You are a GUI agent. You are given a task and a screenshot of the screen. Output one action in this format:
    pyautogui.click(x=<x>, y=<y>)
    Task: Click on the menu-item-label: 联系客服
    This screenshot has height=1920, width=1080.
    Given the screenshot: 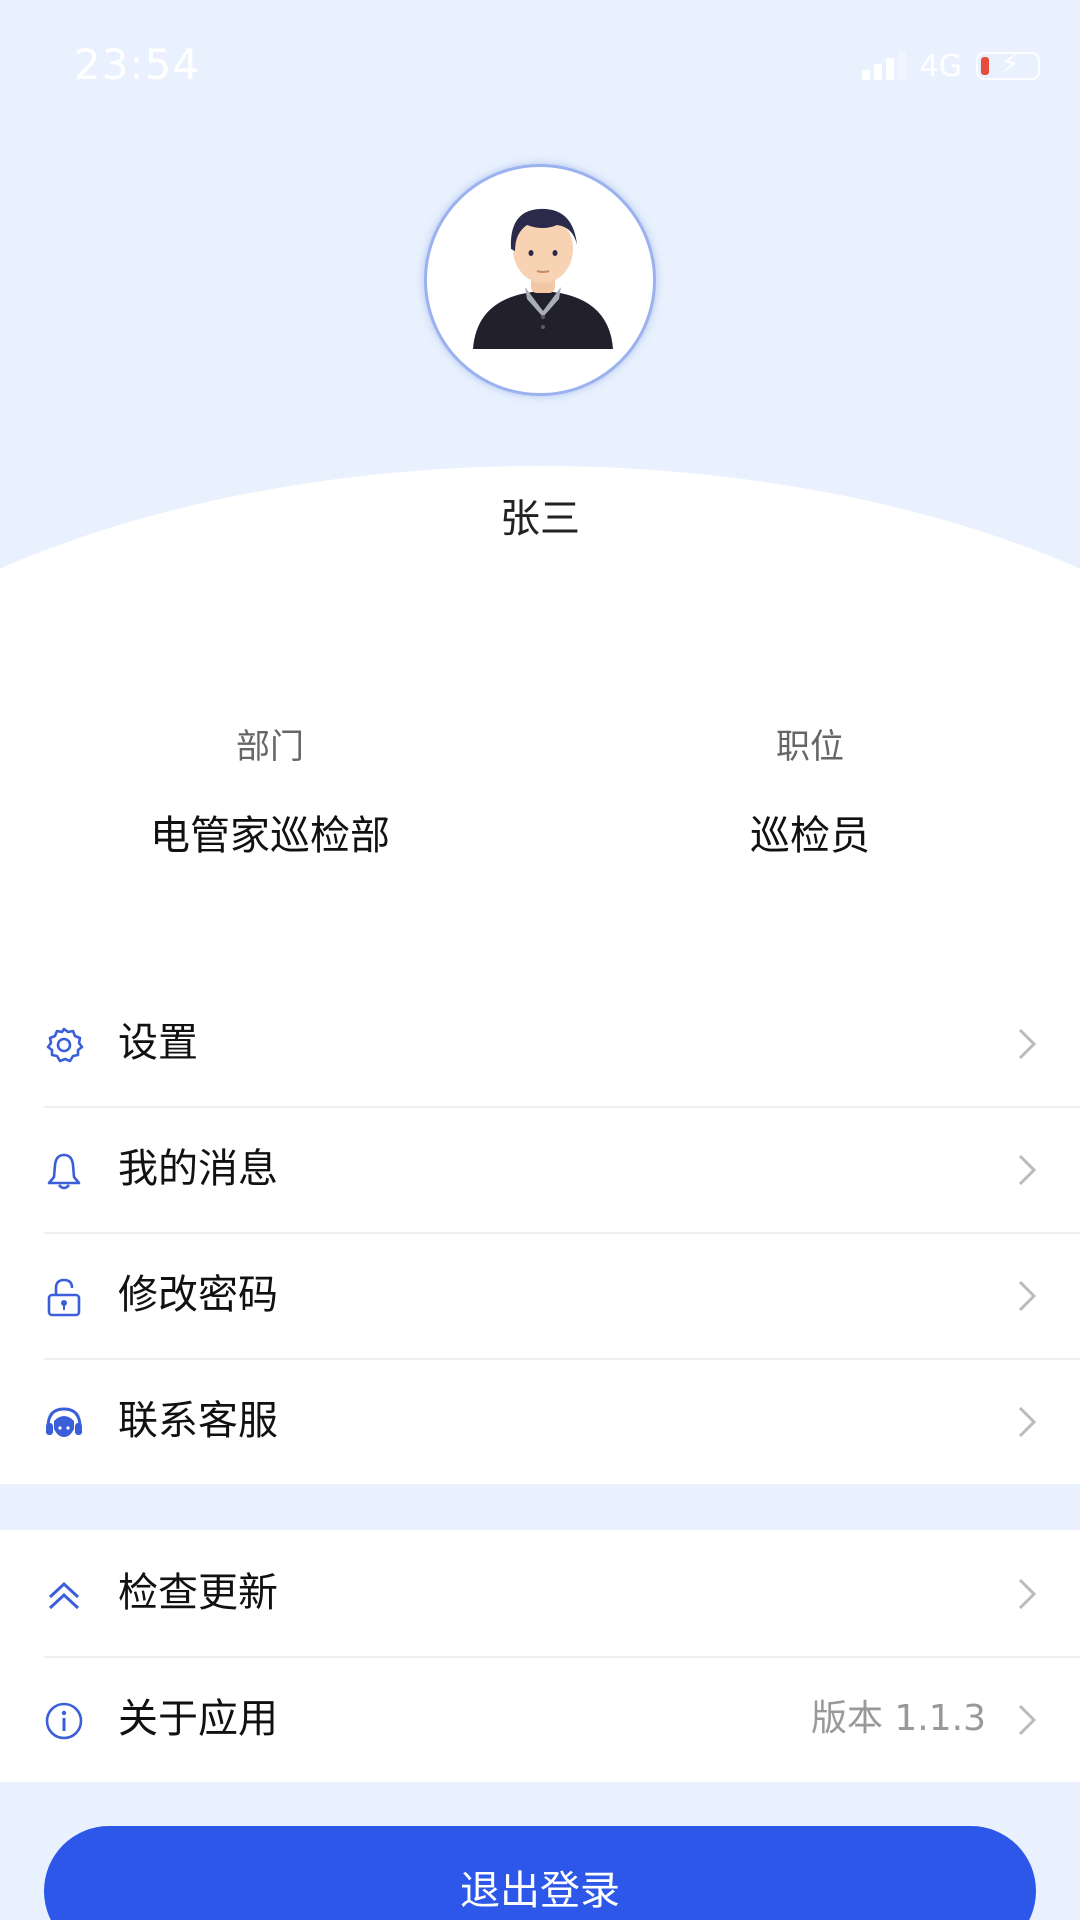 What is the action you would take?
    pyautogui.click(x=198, y=1421)
    